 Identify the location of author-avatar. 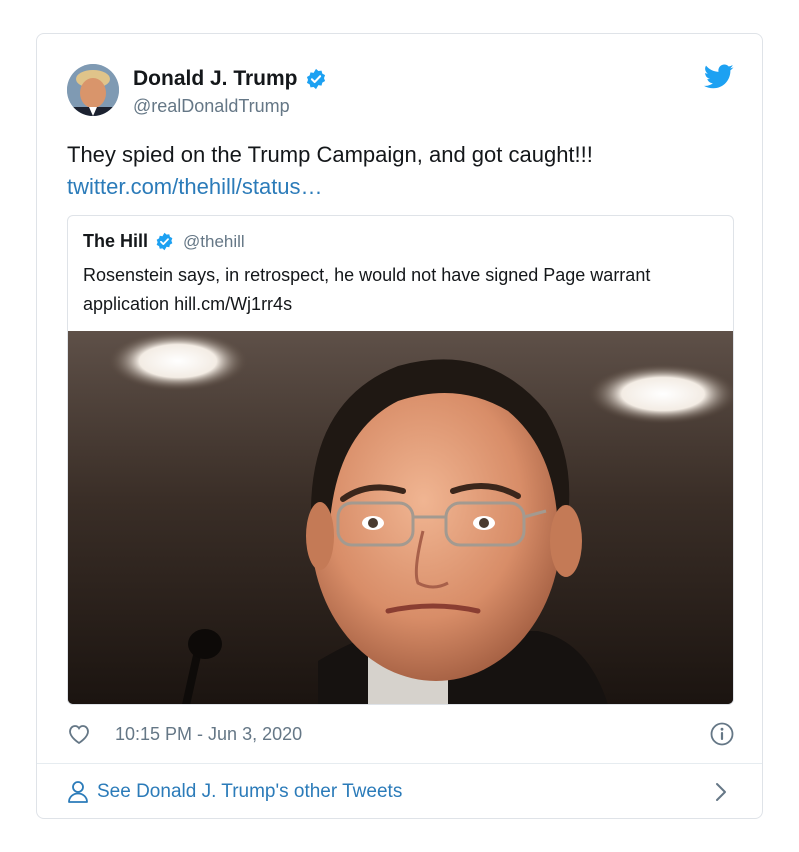
(93, 90).